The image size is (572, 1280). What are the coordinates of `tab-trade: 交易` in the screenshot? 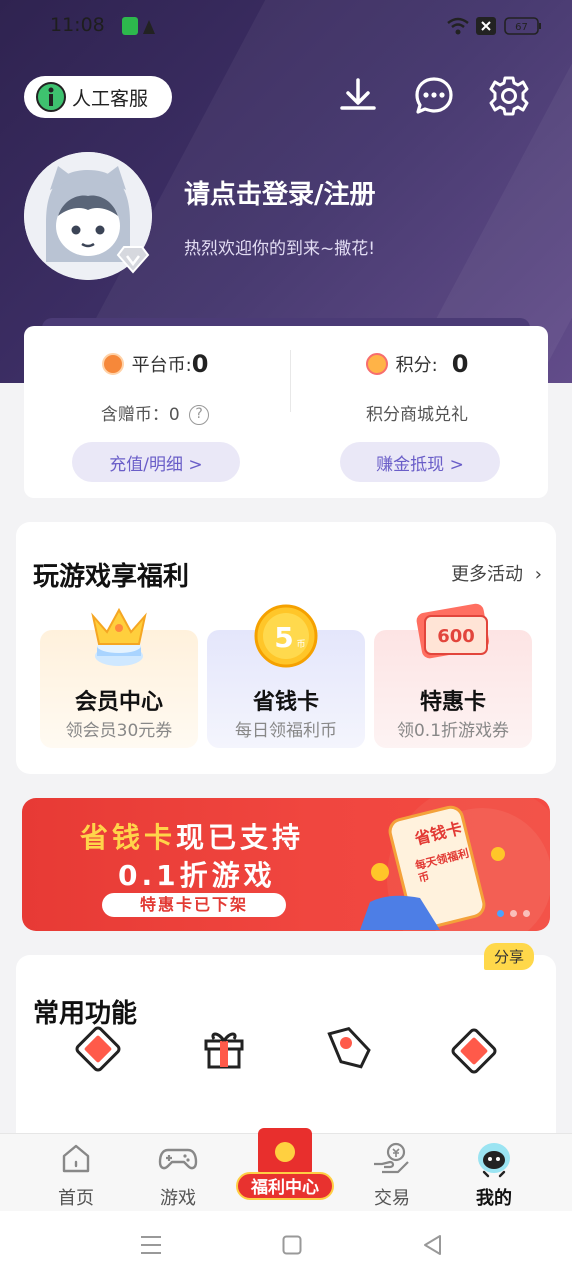 It's located at (392, 1173).